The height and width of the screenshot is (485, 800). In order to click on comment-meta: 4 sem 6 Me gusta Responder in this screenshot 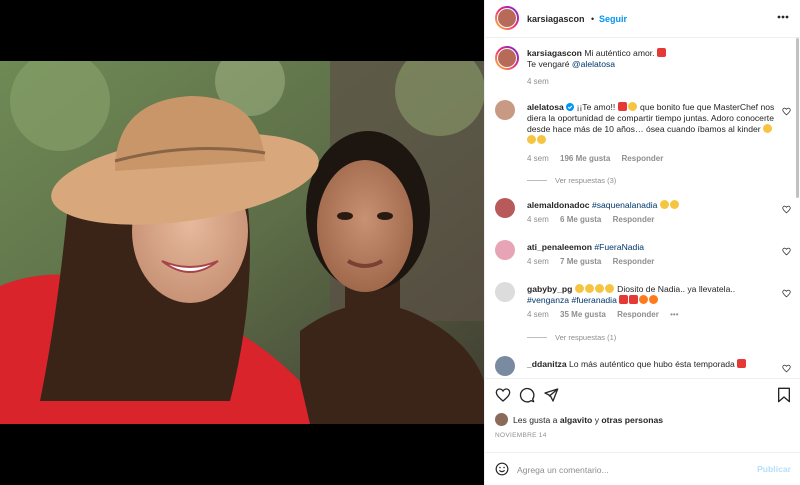, I will do `click(595, 219)`.